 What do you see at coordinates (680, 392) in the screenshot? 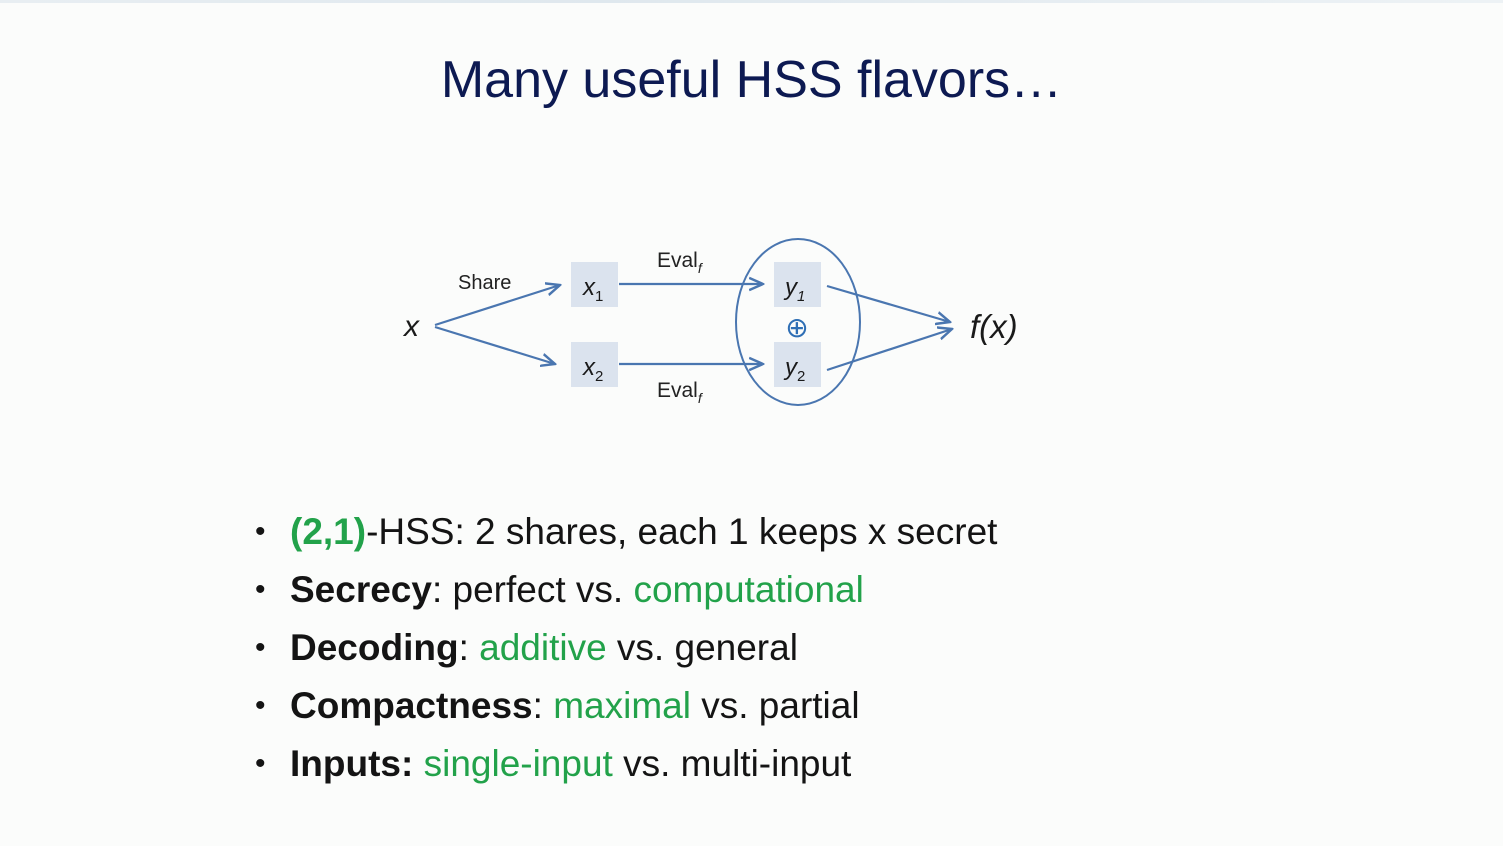
I see `eval-label-bottom: Evalf` at bounding box center [680, 392].